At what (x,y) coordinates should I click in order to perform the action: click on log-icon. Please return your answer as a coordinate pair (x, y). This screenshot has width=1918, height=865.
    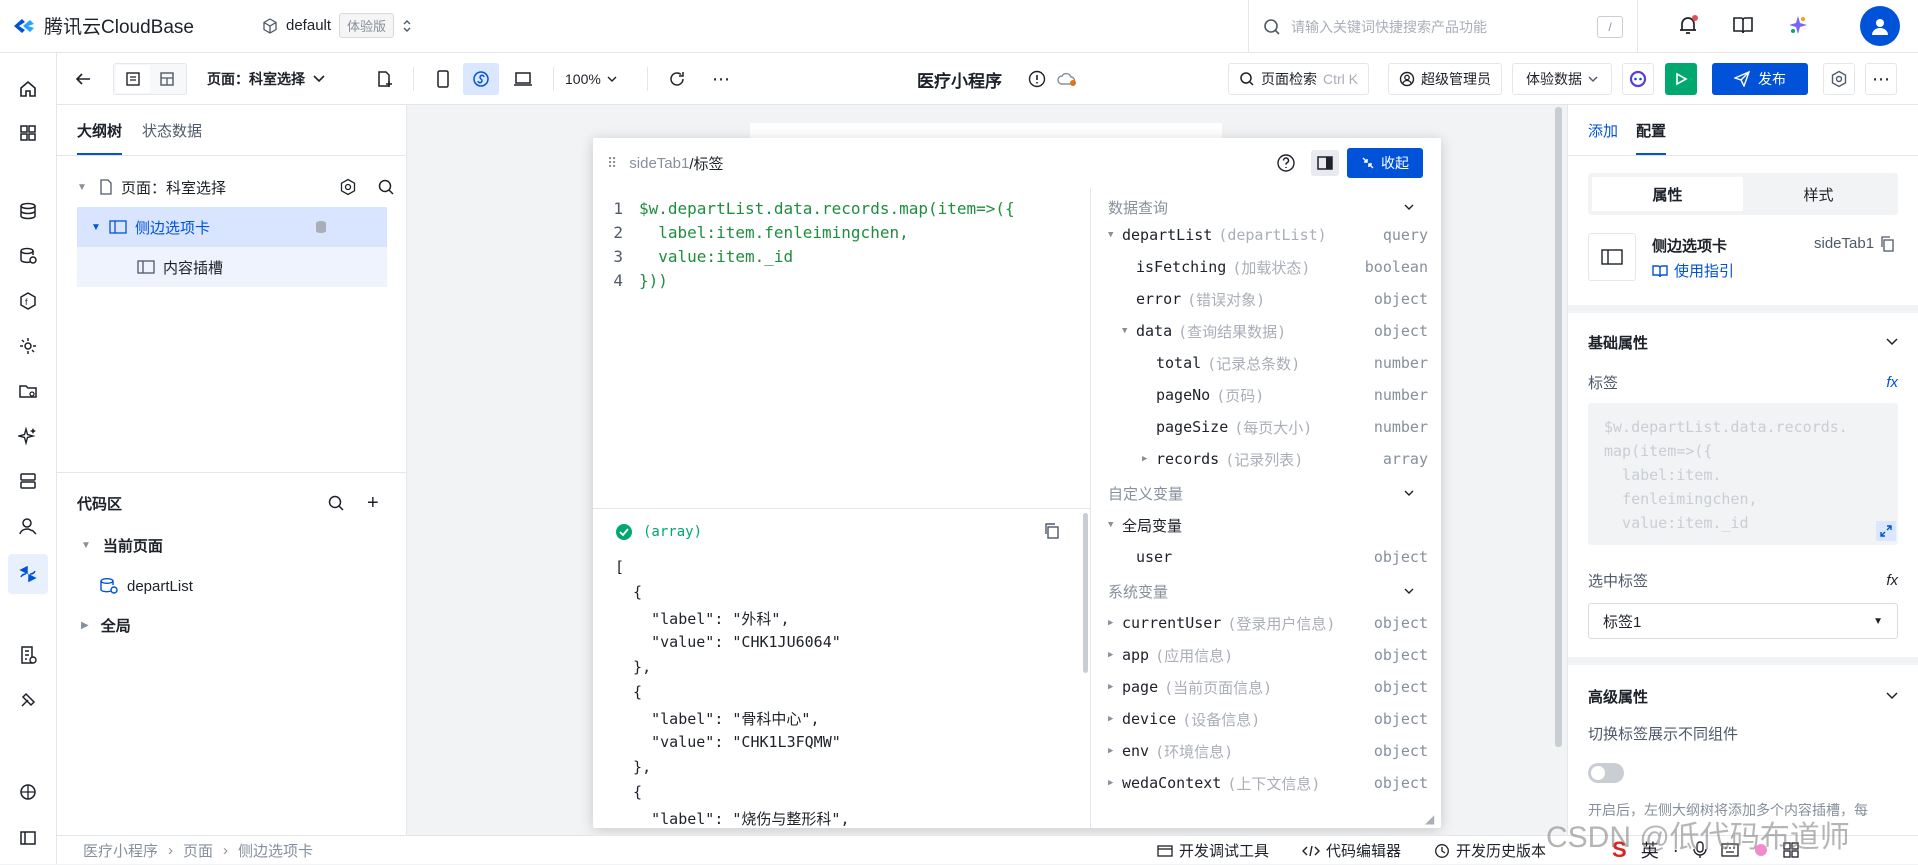
    Looking at the image, I should click on (28, 655).